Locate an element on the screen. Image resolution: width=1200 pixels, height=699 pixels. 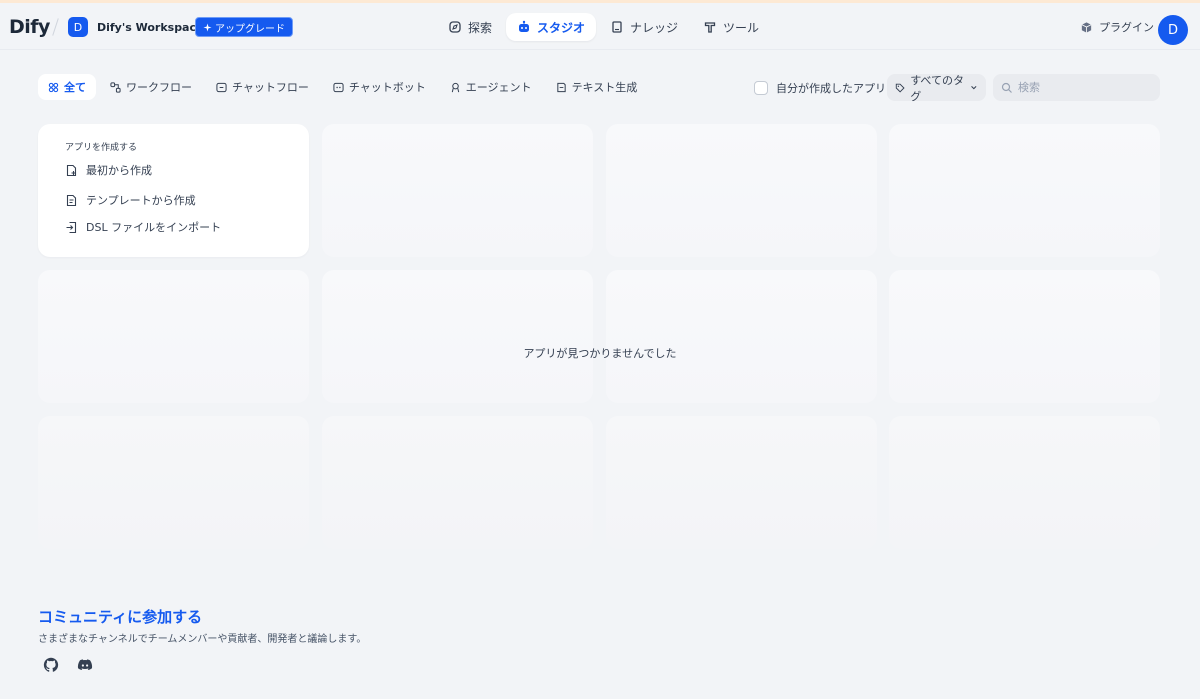
import-icon is located at coordinates (71, 227).